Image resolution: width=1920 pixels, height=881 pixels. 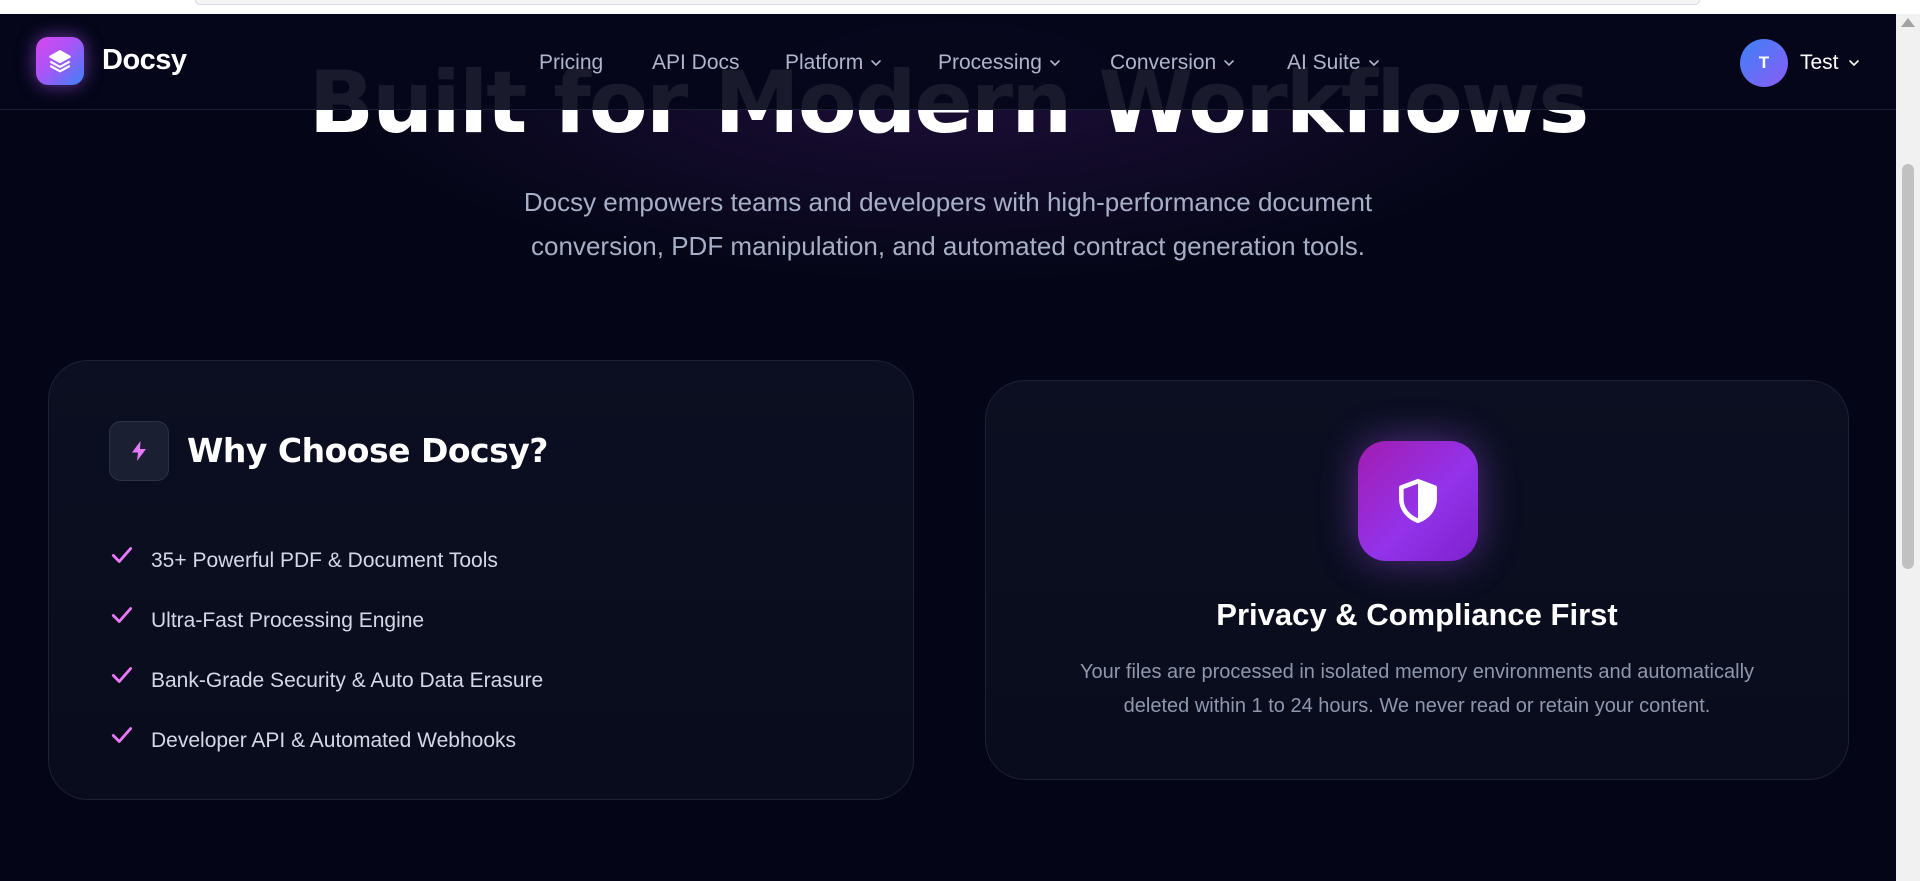 I want to click on list-item: Developer API & Automated Webhooks, so click(x=326, y=741).